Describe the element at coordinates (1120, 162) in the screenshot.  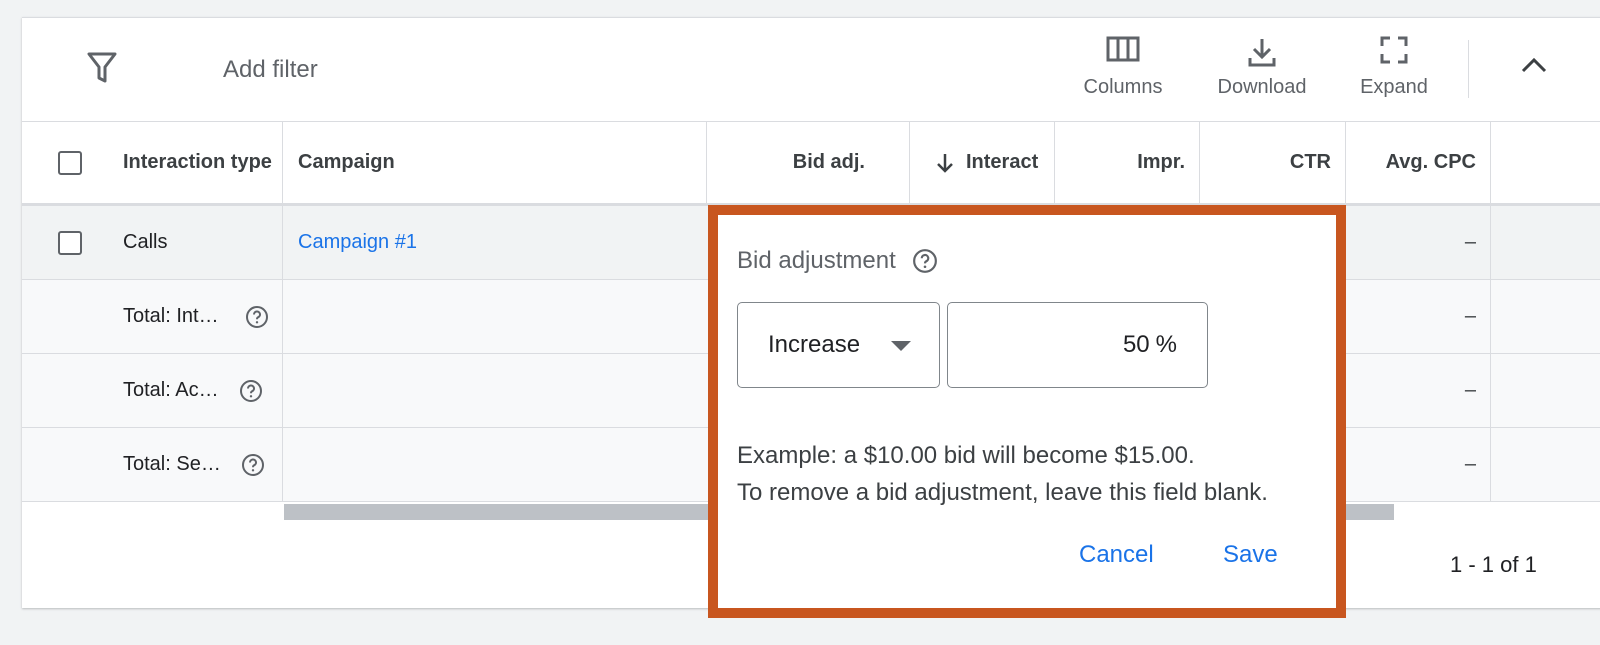
I see `header-impr: Impr.` at that location.